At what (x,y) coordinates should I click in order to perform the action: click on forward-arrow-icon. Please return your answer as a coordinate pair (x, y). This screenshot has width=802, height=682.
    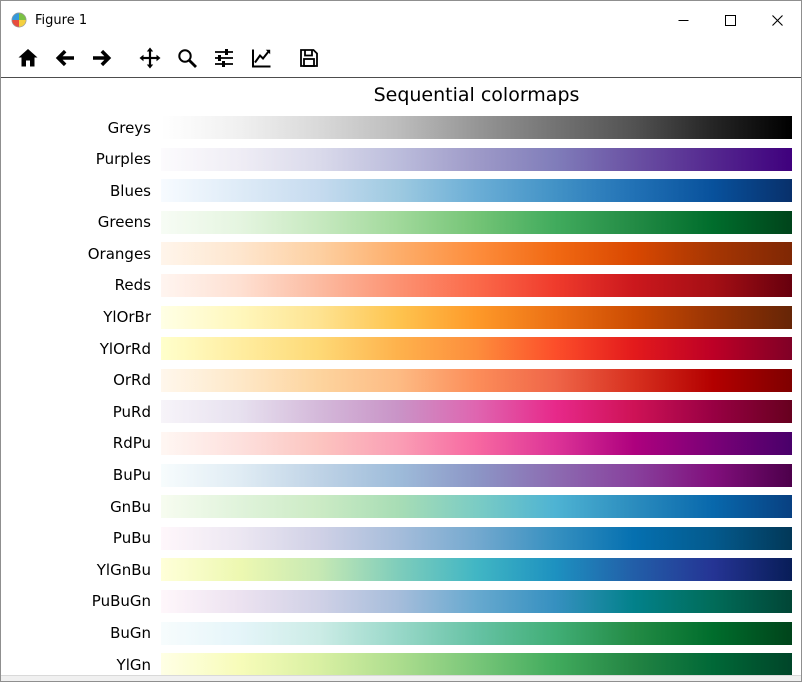
    Looking at the image, I should click on (101, 58).